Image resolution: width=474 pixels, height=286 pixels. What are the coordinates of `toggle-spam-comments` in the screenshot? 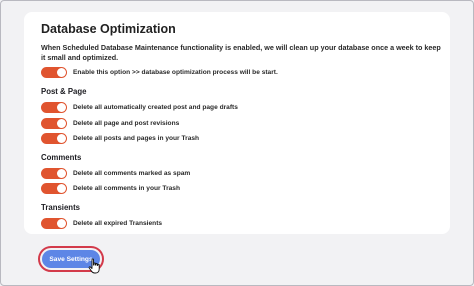 It's located at (54, 173).